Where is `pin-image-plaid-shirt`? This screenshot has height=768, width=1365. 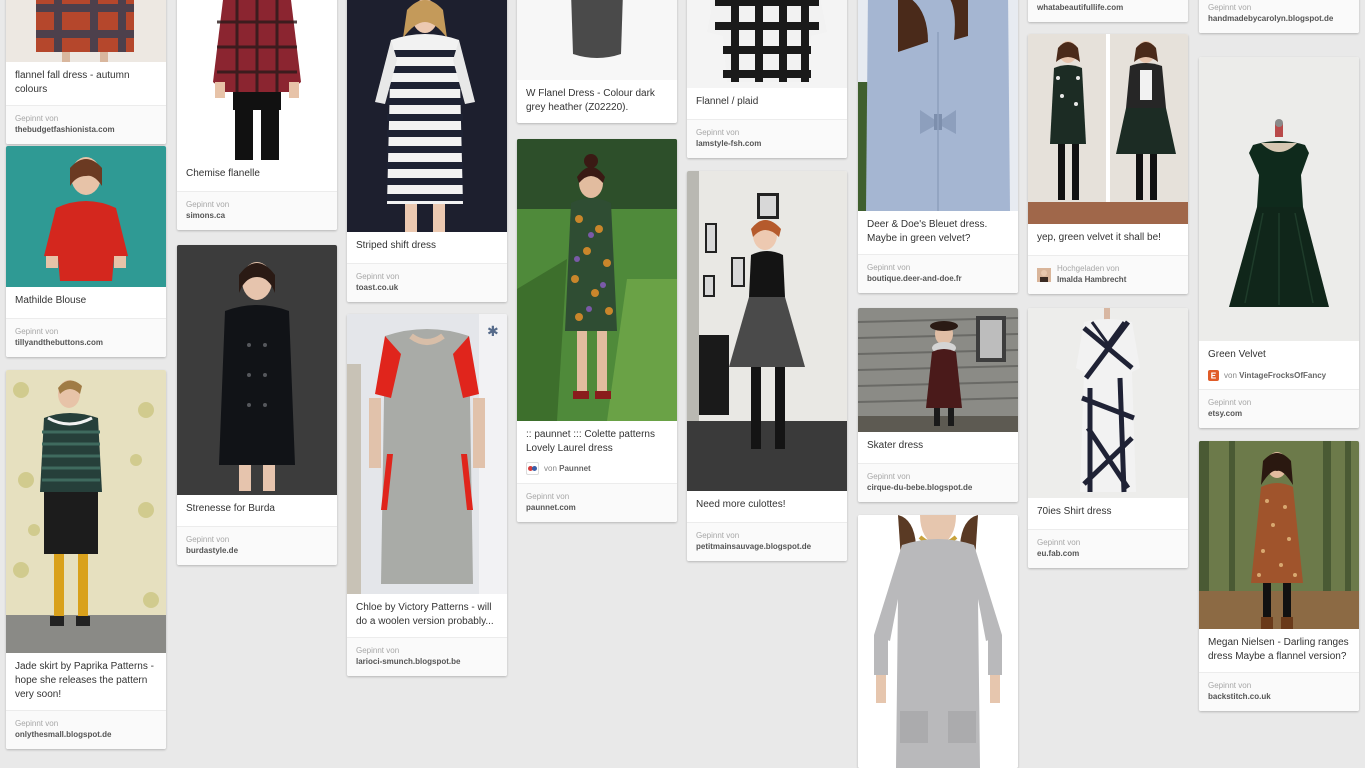 pin-image-plaid-shirt is located at coordinates (257, 80).